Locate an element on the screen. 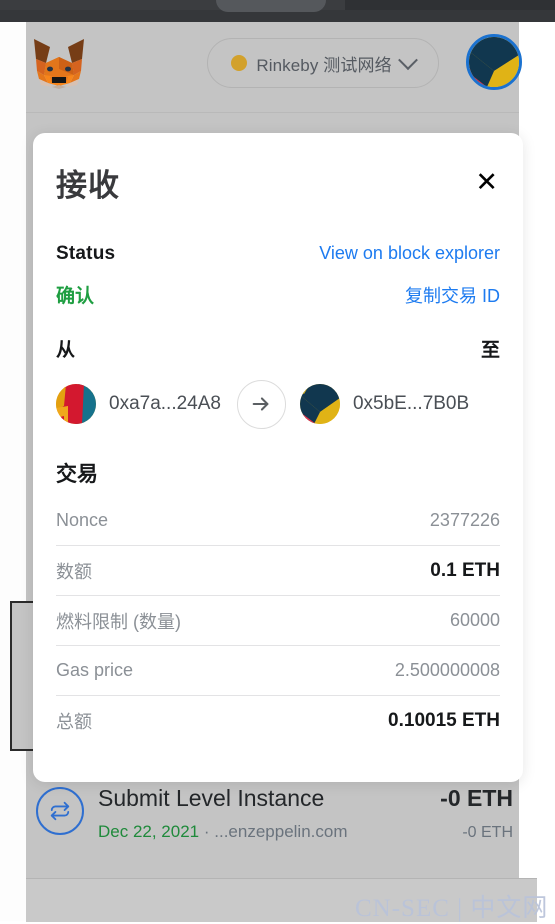 Image resolution: width=555 pixels, height=924 pixels. from-to-labels: 从 至 is located at coordinates (278, 348).